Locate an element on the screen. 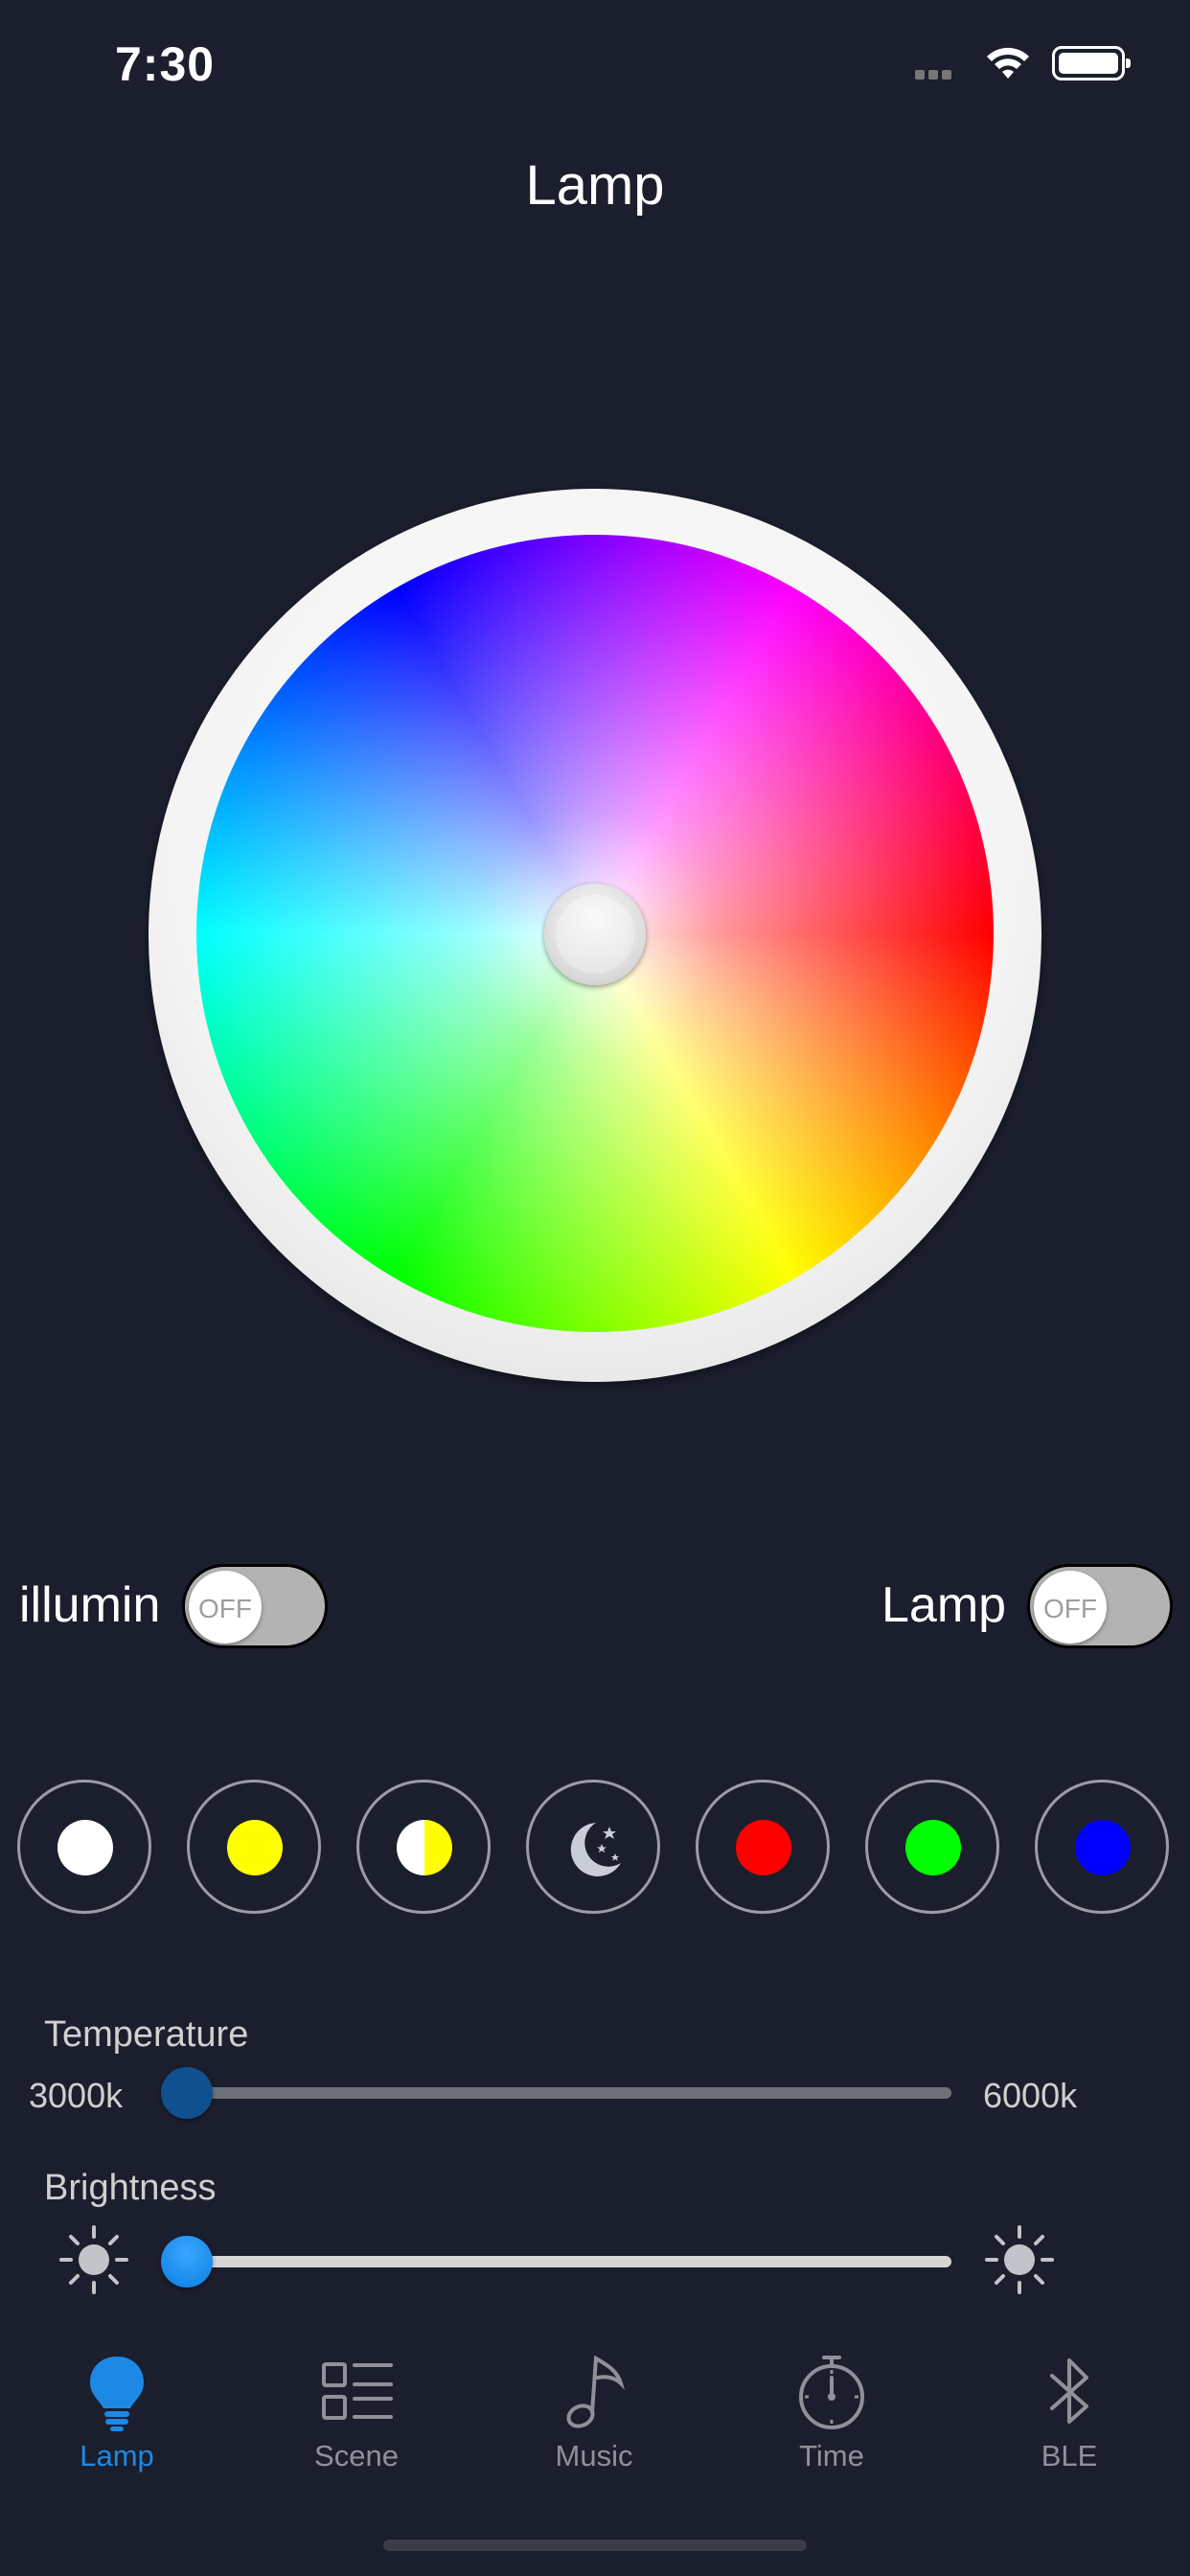  preset-yellow-button is located at coordinates (254, 1847).